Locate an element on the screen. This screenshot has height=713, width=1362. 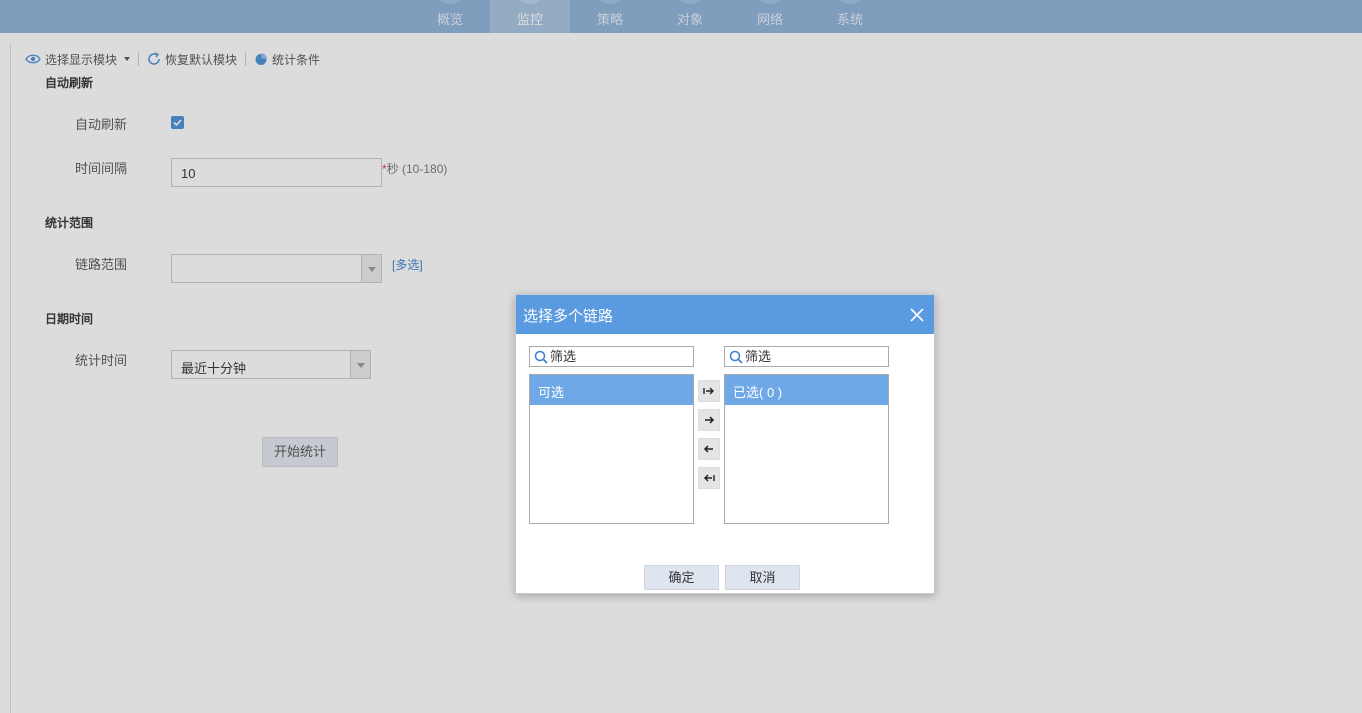
available-list: 可选 is located at coordinates (611, 449).